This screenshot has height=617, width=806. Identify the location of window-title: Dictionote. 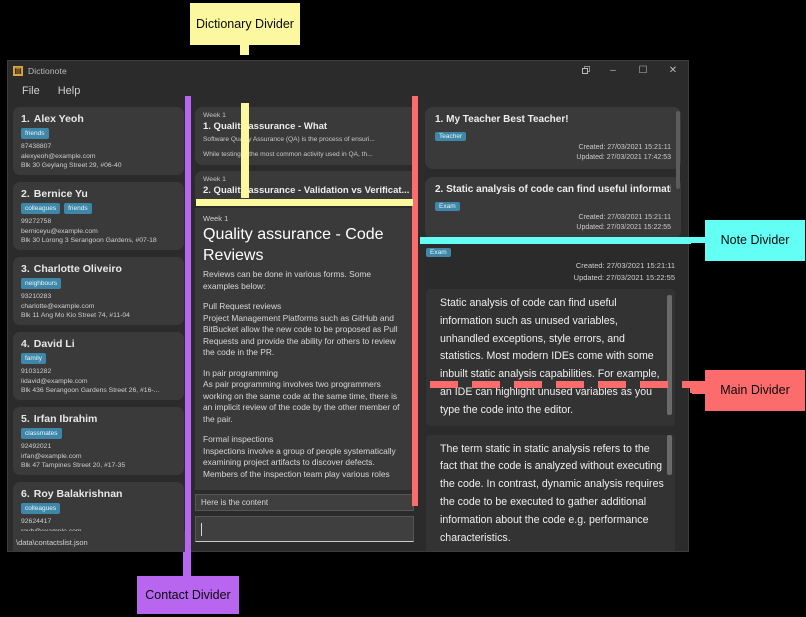
(47, 70).